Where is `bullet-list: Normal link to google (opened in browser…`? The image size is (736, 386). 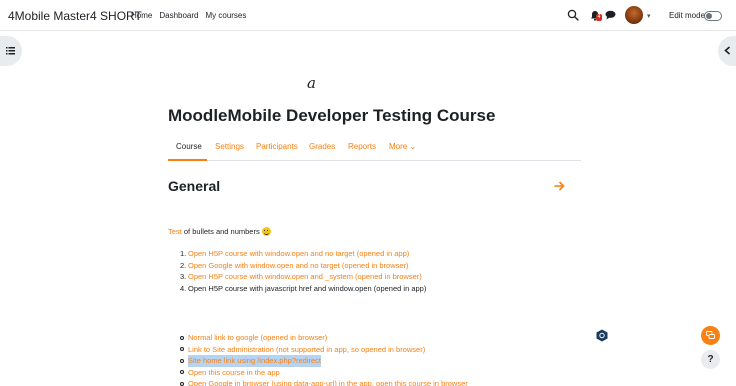 bullet-list: Normal link to google (opened in browser… is located at coordinates (324, 359).